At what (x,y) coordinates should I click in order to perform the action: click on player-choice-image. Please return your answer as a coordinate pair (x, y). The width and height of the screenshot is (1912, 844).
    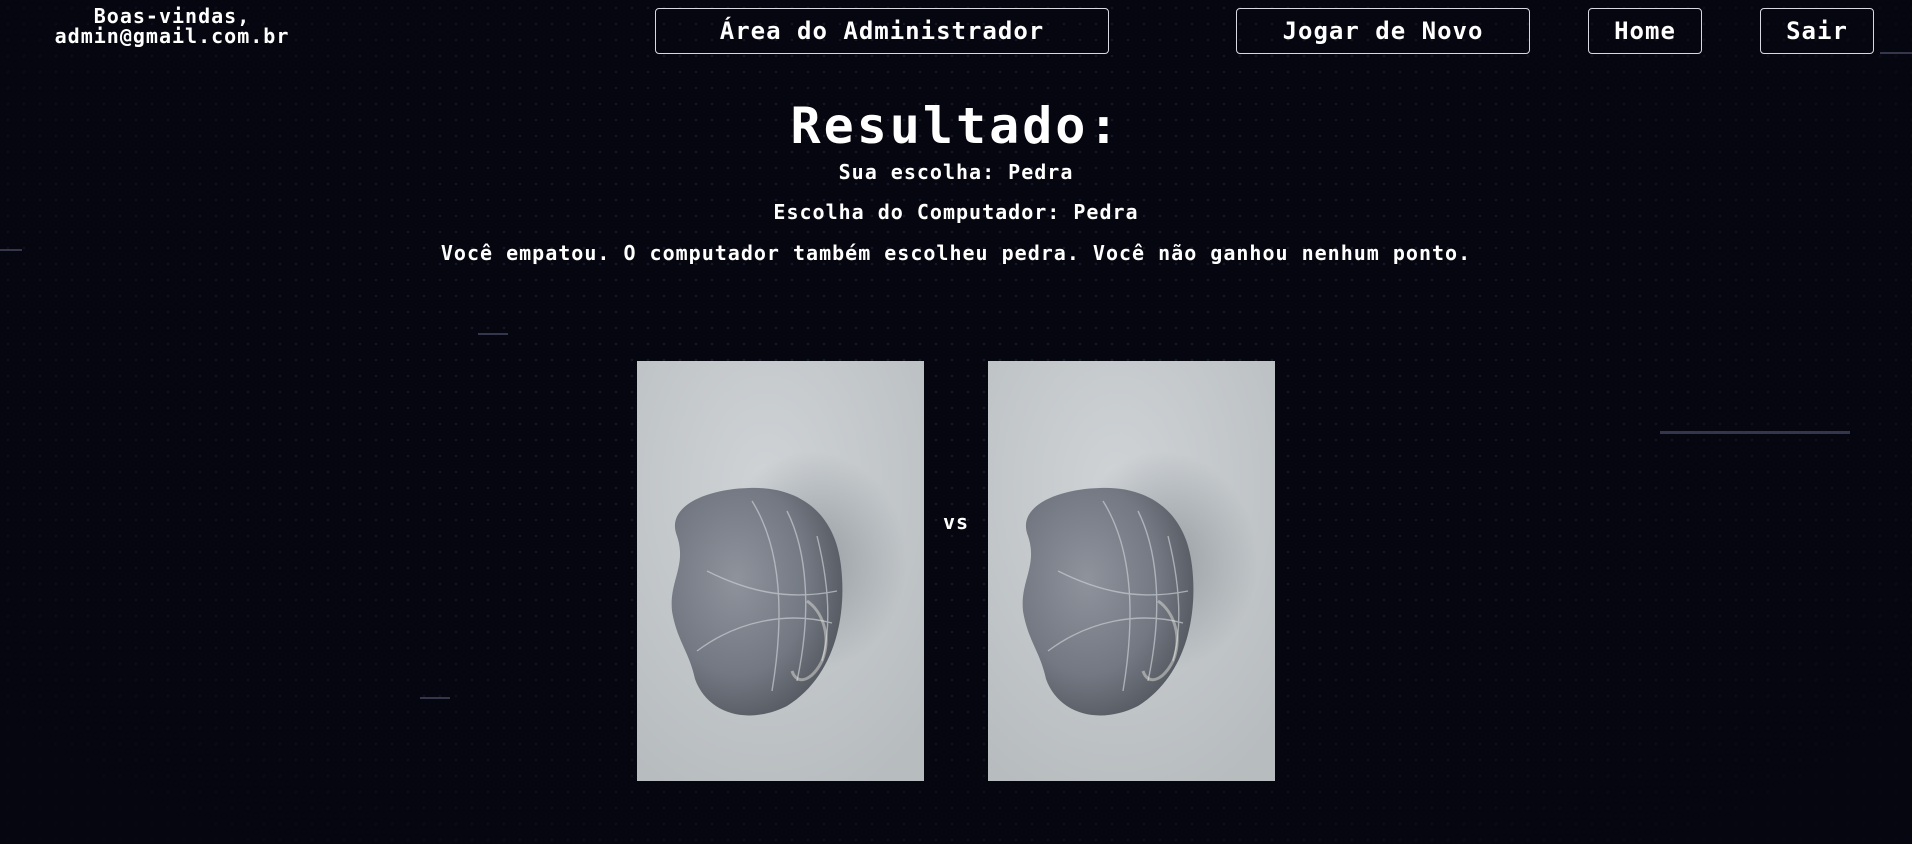
    Looking at the image, I should click on (780, 571).